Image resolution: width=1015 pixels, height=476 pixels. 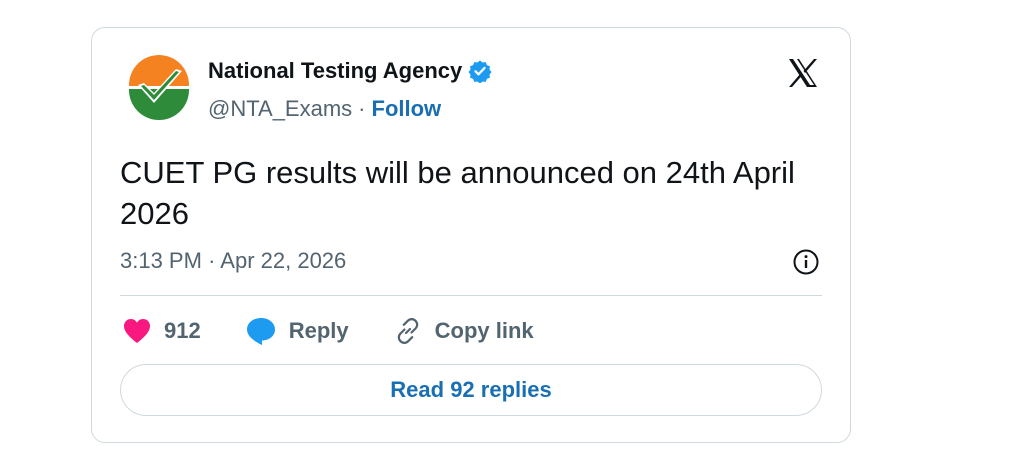 What do you see at coordinates (280, 109) in the screenshot?
I see `author-handle: @NTA_Exams` at bounding box center [280, 109].